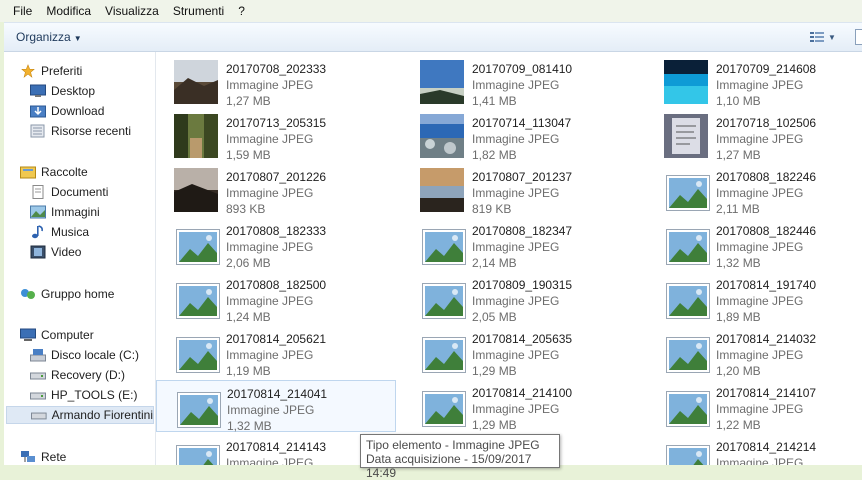 The width and height of the screenshot is (862, 480). What do you see at coordinates (766, 231) in the screenshot?
I see `file-name: 20170808_182446` at bounding box center [766, 231].